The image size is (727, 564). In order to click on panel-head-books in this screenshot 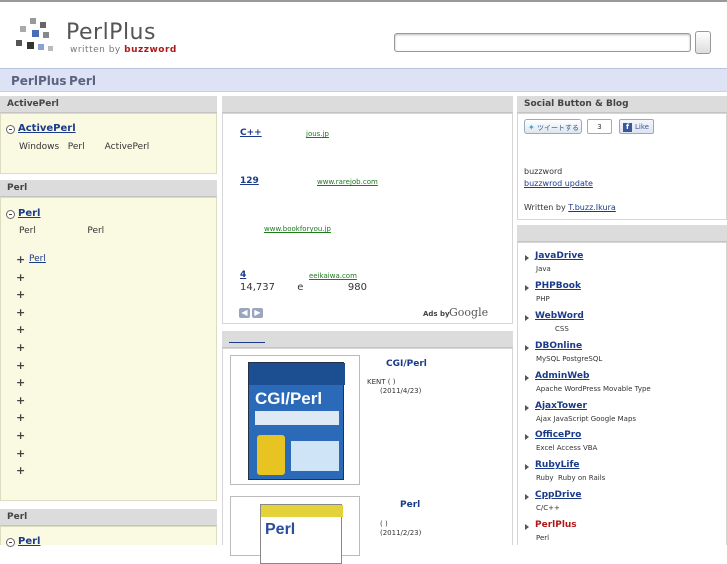, I will do `click(367, 339)`.